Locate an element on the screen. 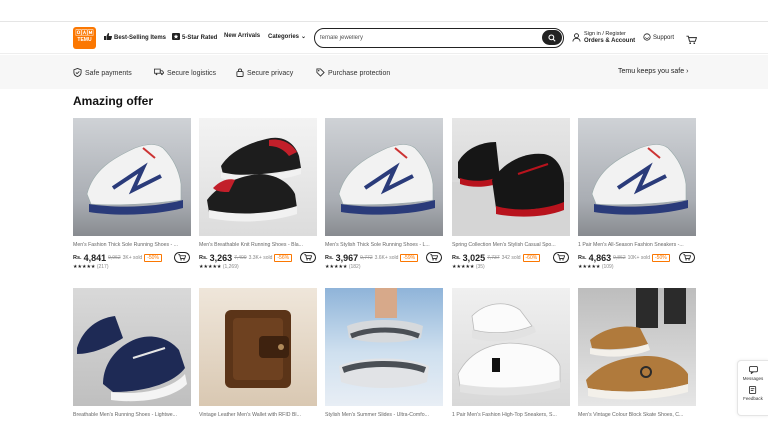 The width and height of the screenshot is (768, 445). price-row: Rs. 3,967 9,772 3.6K+ sold -59% is located at coordinates (384, 257).